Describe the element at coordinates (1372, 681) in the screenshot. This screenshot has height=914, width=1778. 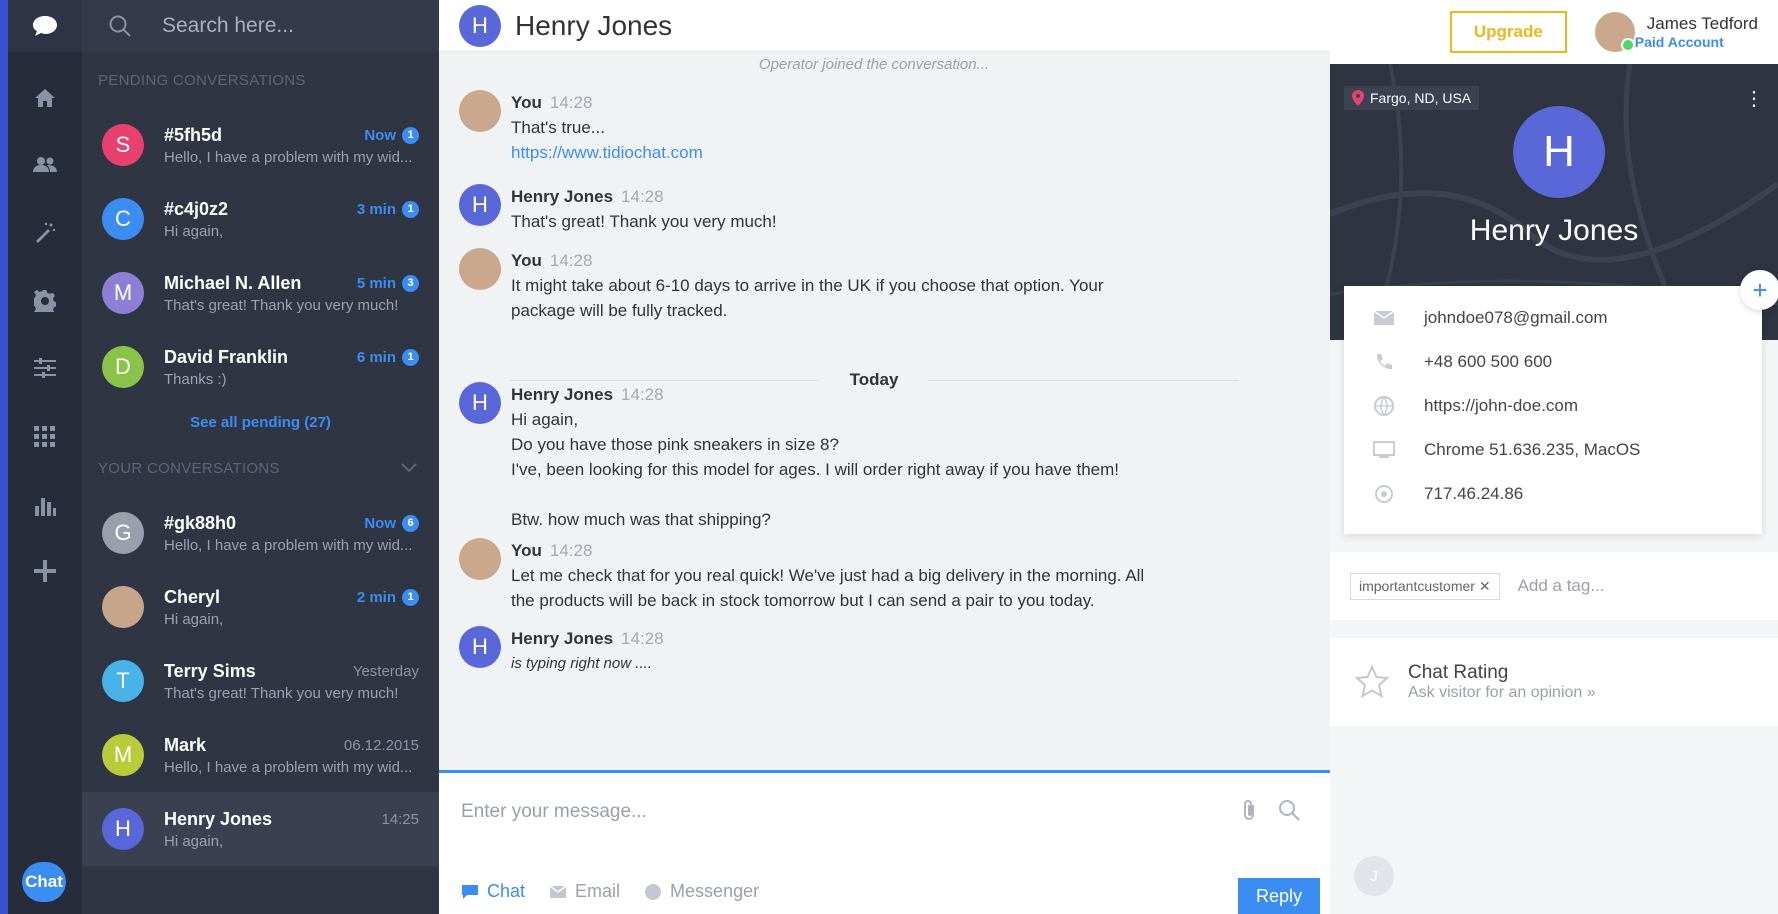
I see `star-icon` at that location.